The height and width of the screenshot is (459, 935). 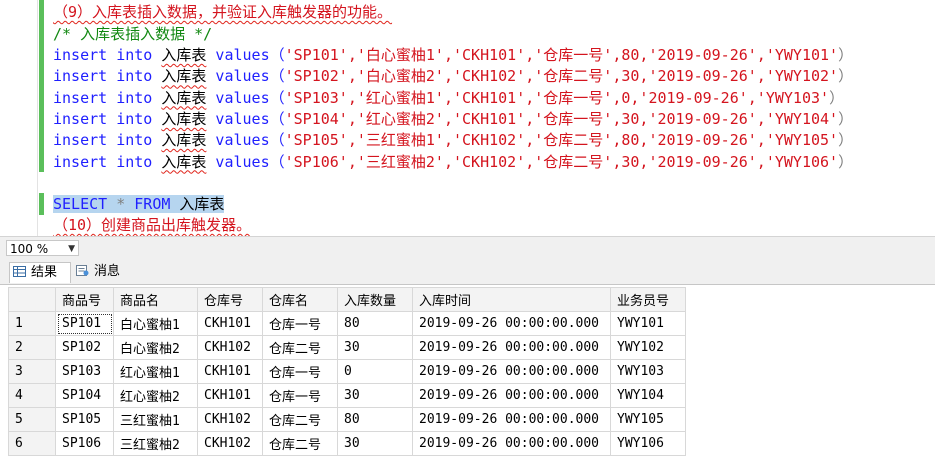 I want to click on change-indicator-bar, so click(x=41, y=204).